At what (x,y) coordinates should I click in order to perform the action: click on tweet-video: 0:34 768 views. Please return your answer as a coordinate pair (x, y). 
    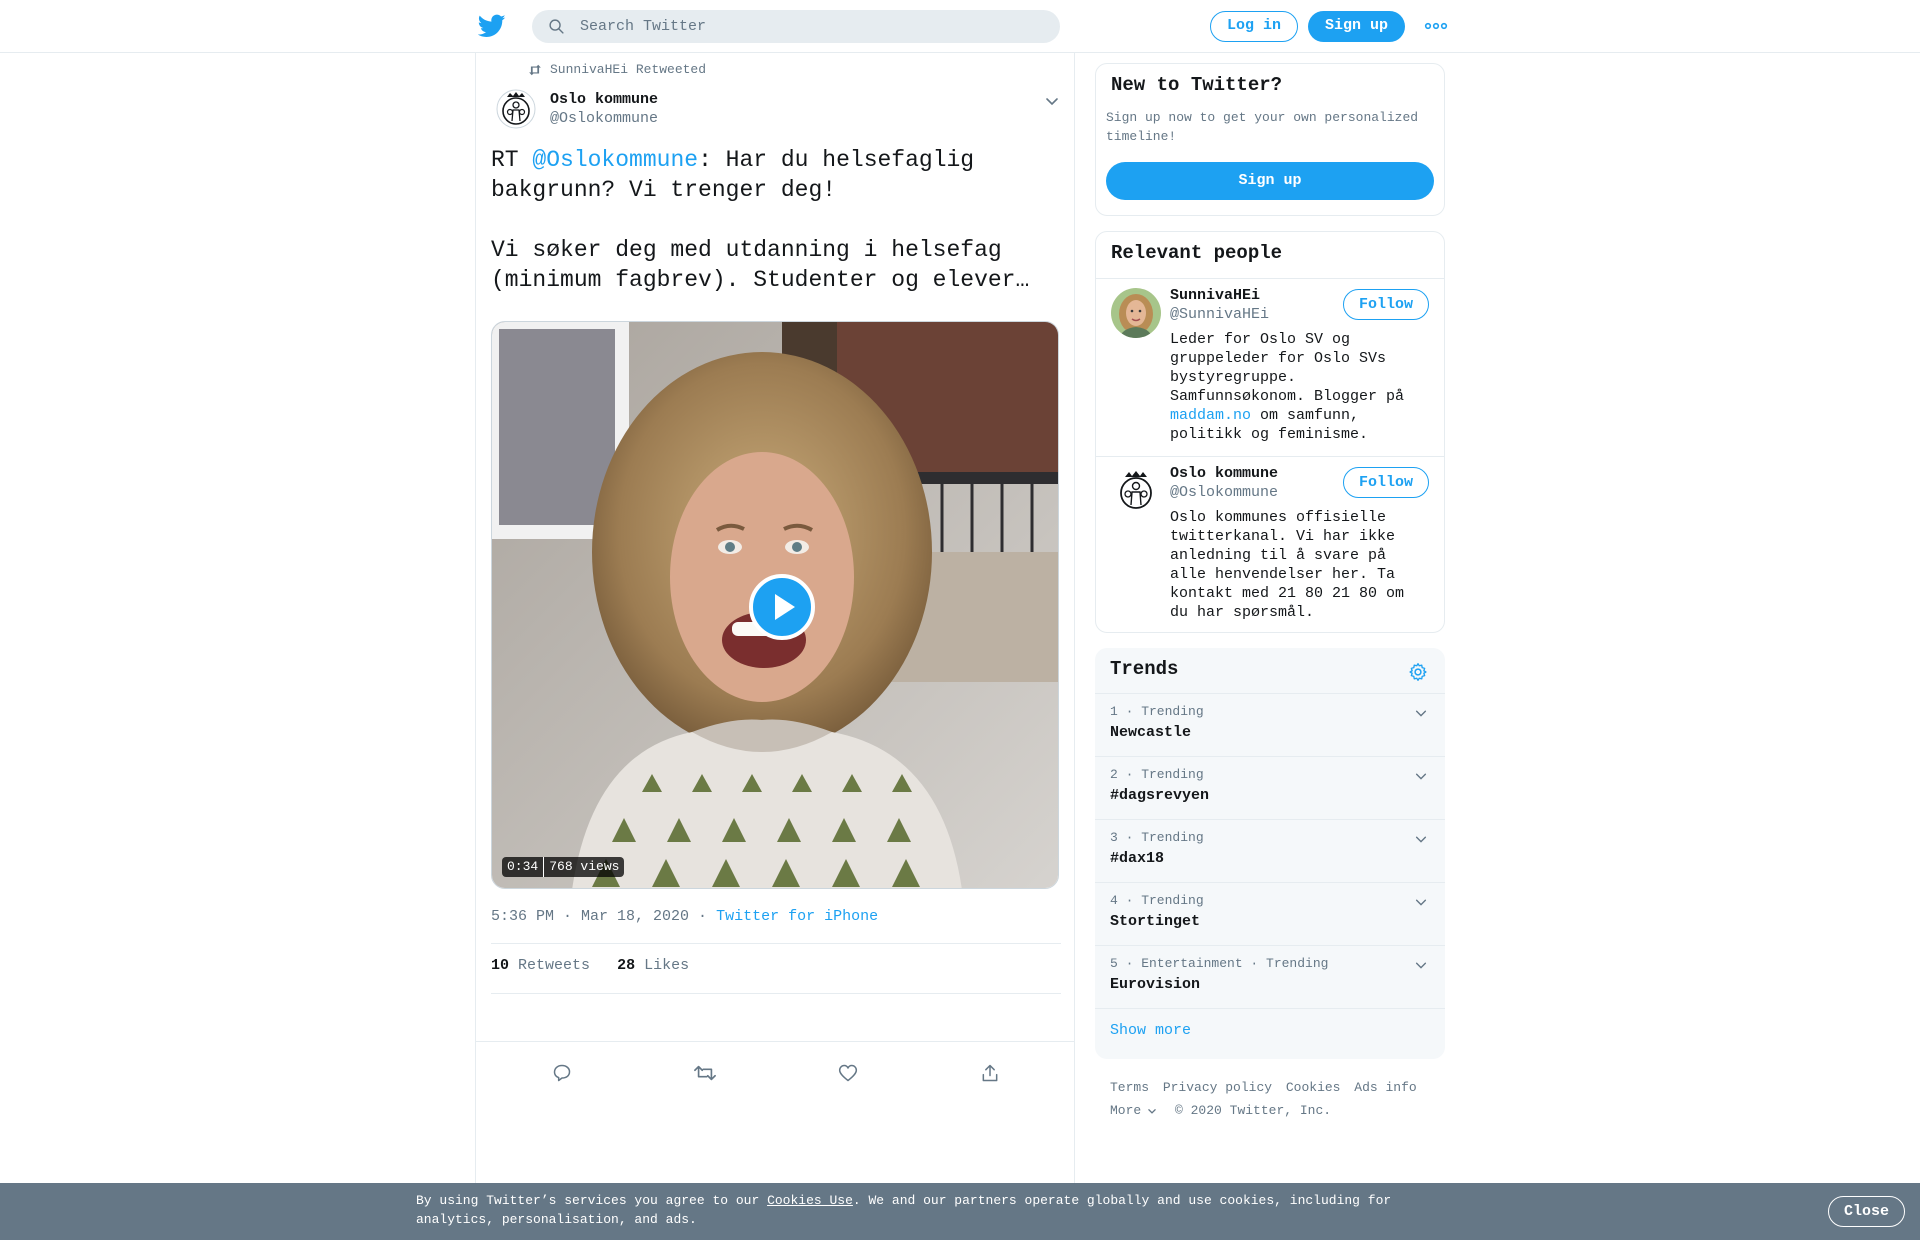
    Looking at the image, I should click on (775, 605).